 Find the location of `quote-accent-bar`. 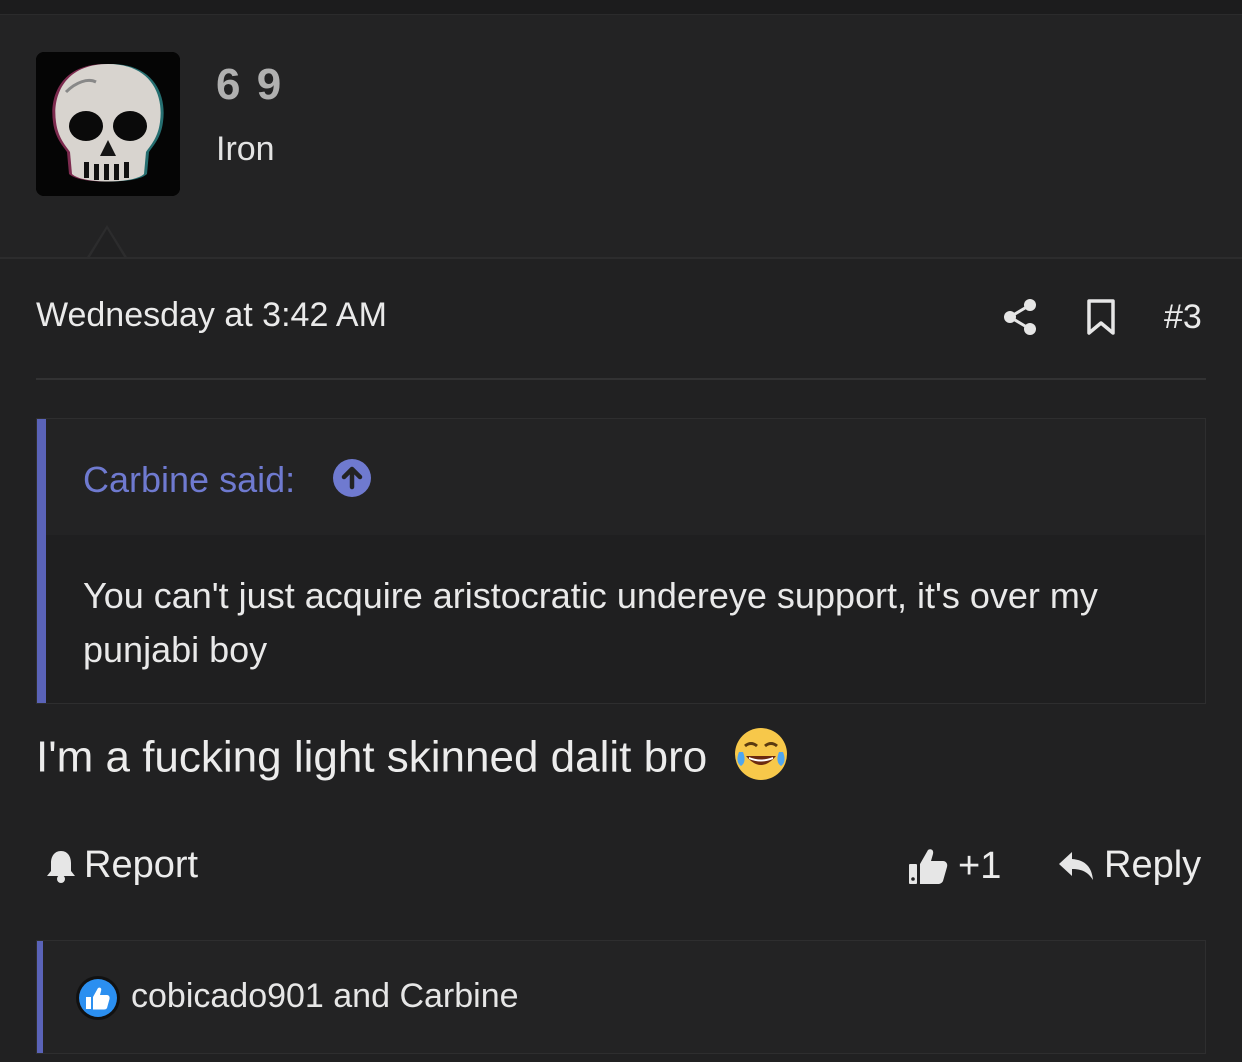

quote-accent-bar is located at coordinates (41, 561).